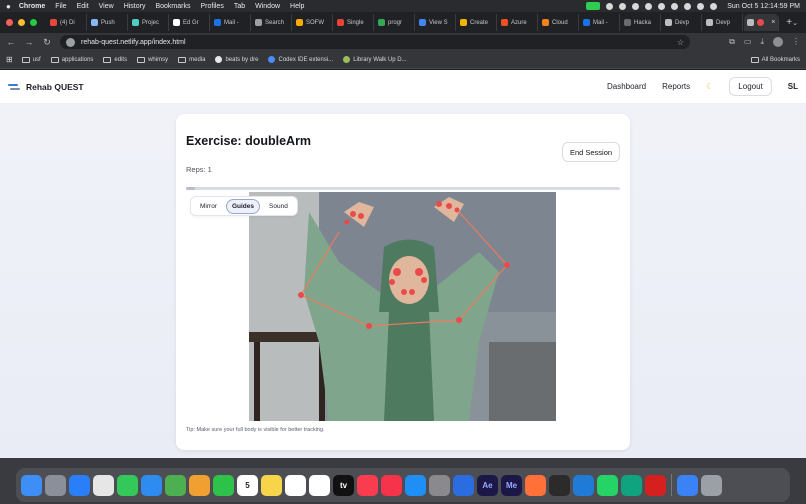 The width and height of the screenshot is (806, 504). I want to click on menu-window: Window, so click(267, 6).